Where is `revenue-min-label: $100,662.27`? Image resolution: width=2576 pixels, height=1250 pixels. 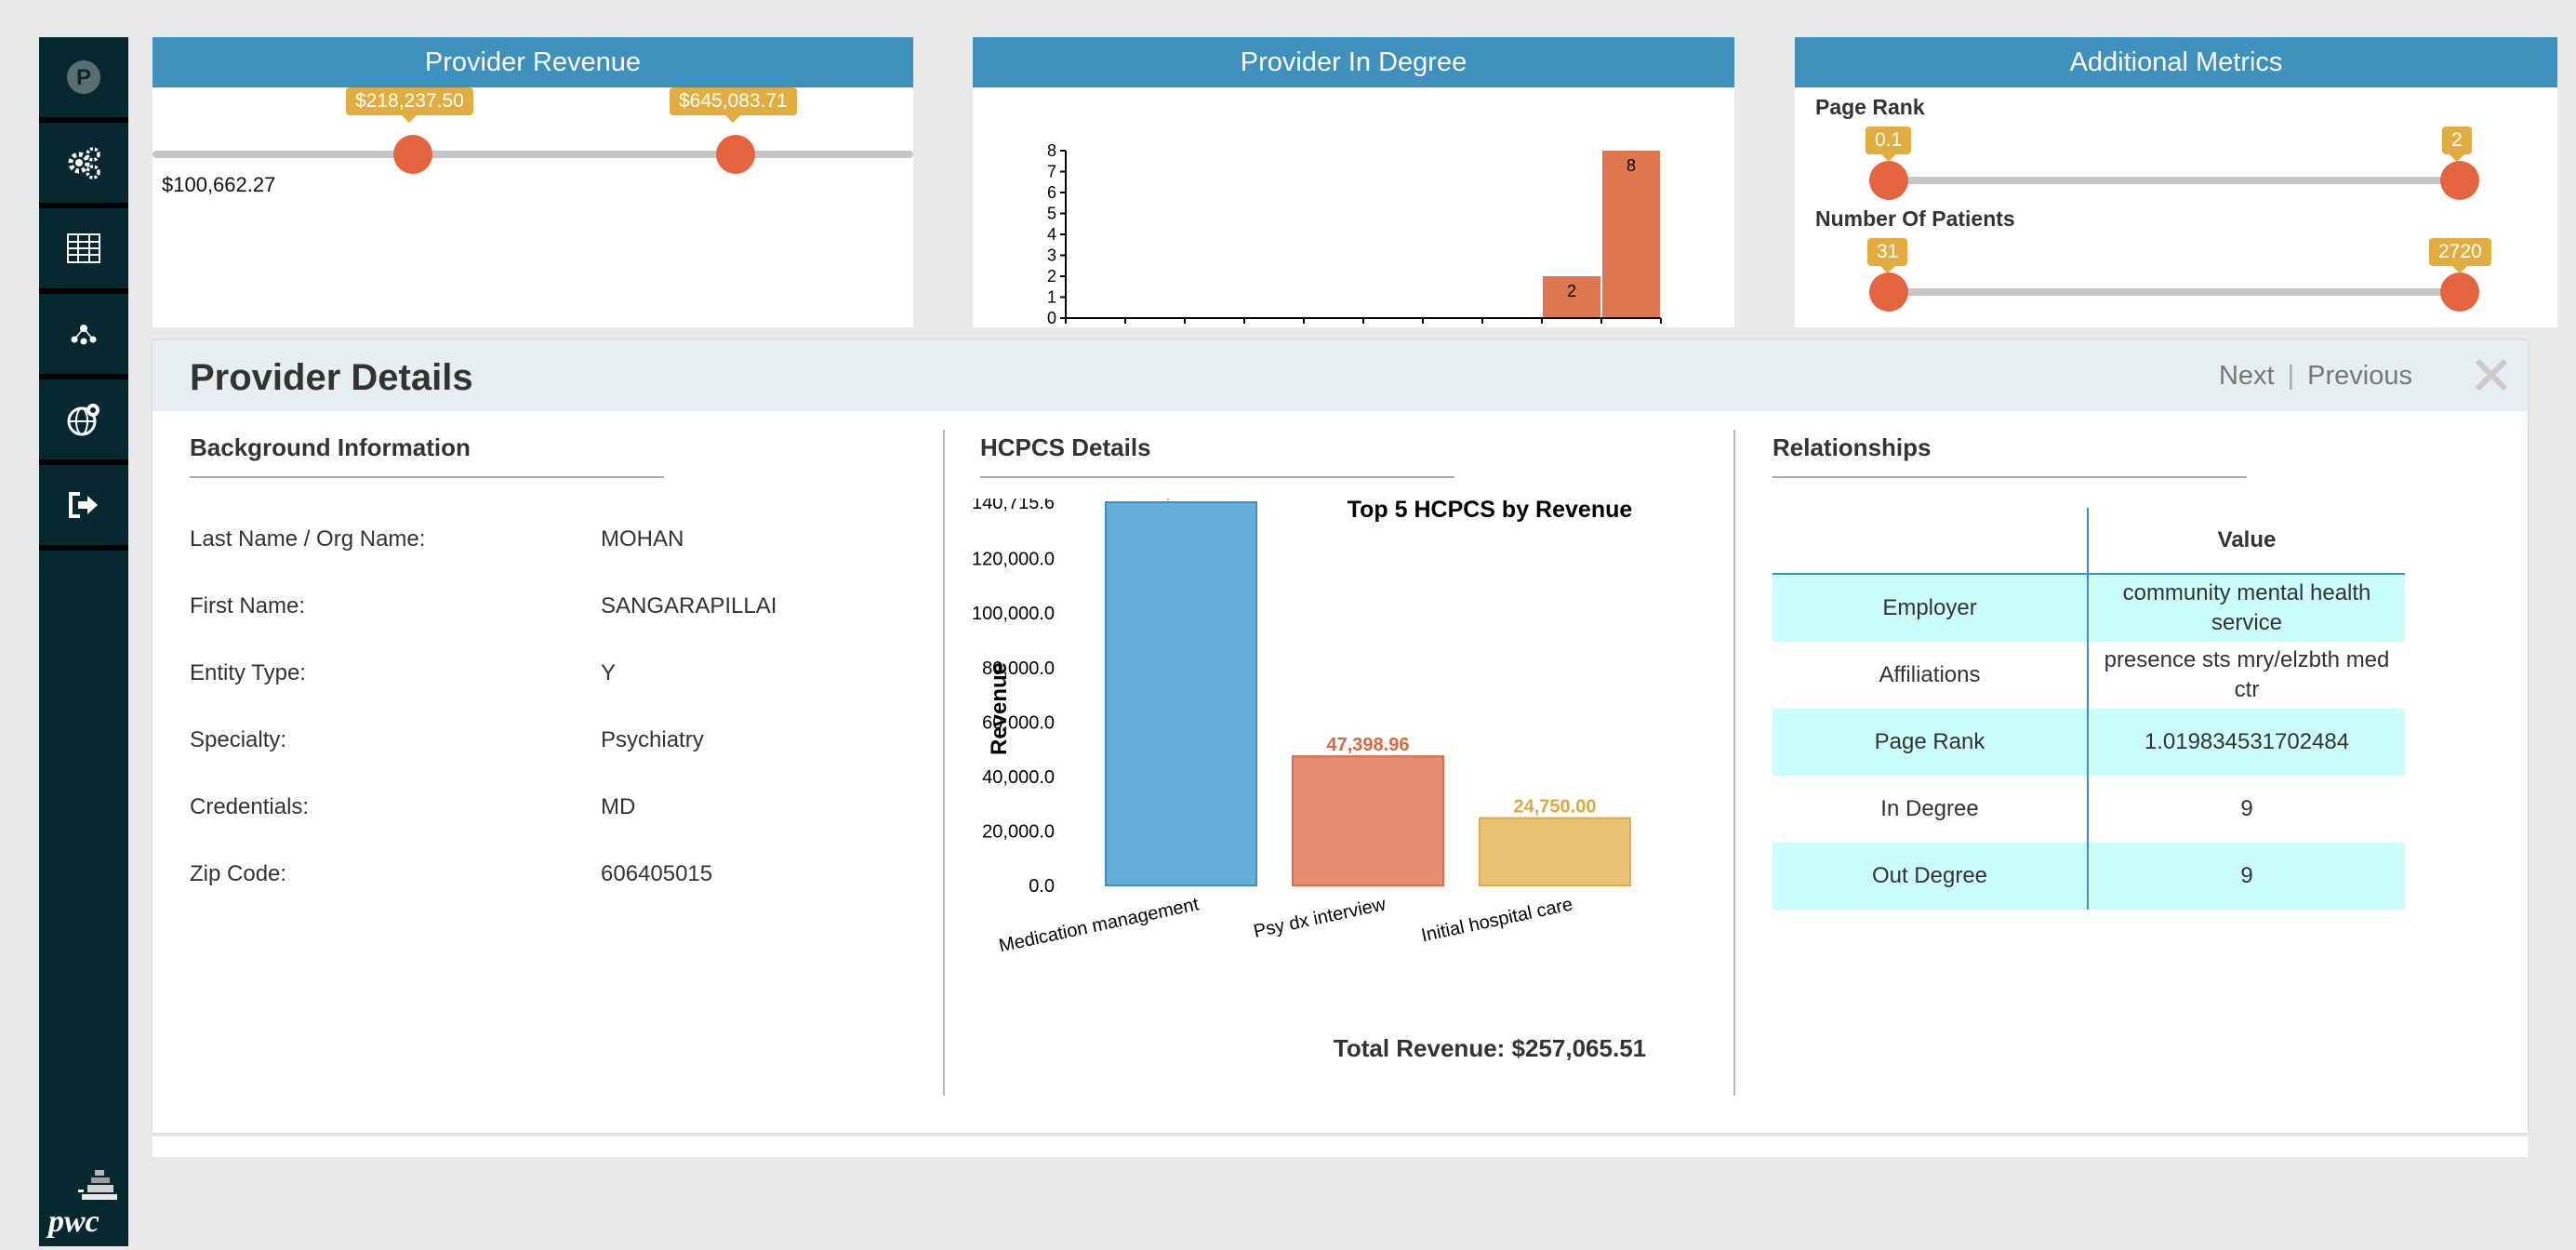 revenue-min-label: $100,662.27 is located at coordinates (219, 184).